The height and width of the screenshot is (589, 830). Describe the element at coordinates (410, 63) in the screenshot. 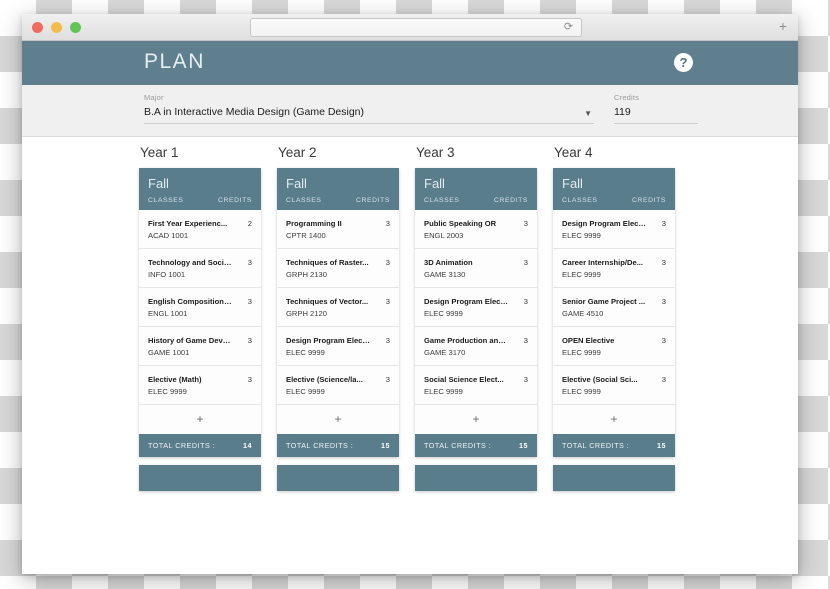

I see `app-header: PLAN ?` at that location.